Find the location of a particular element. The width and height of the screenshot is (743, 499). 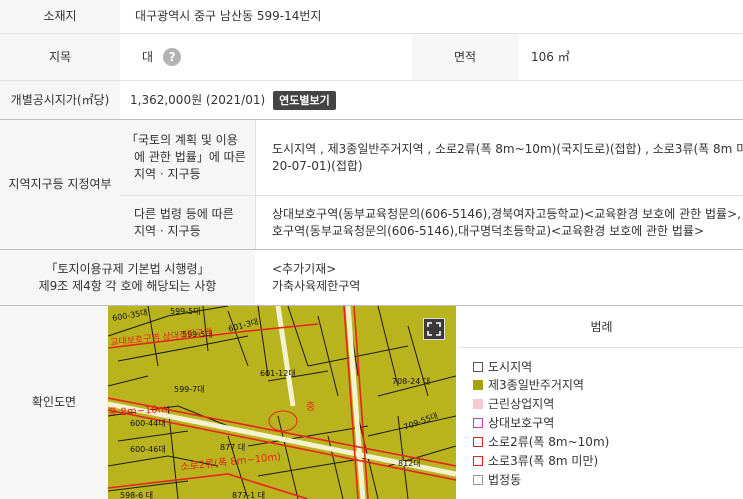

official-price-value: 1,362,000원 (2021/01) 연도별보기 is located at coordinates (430, 100).